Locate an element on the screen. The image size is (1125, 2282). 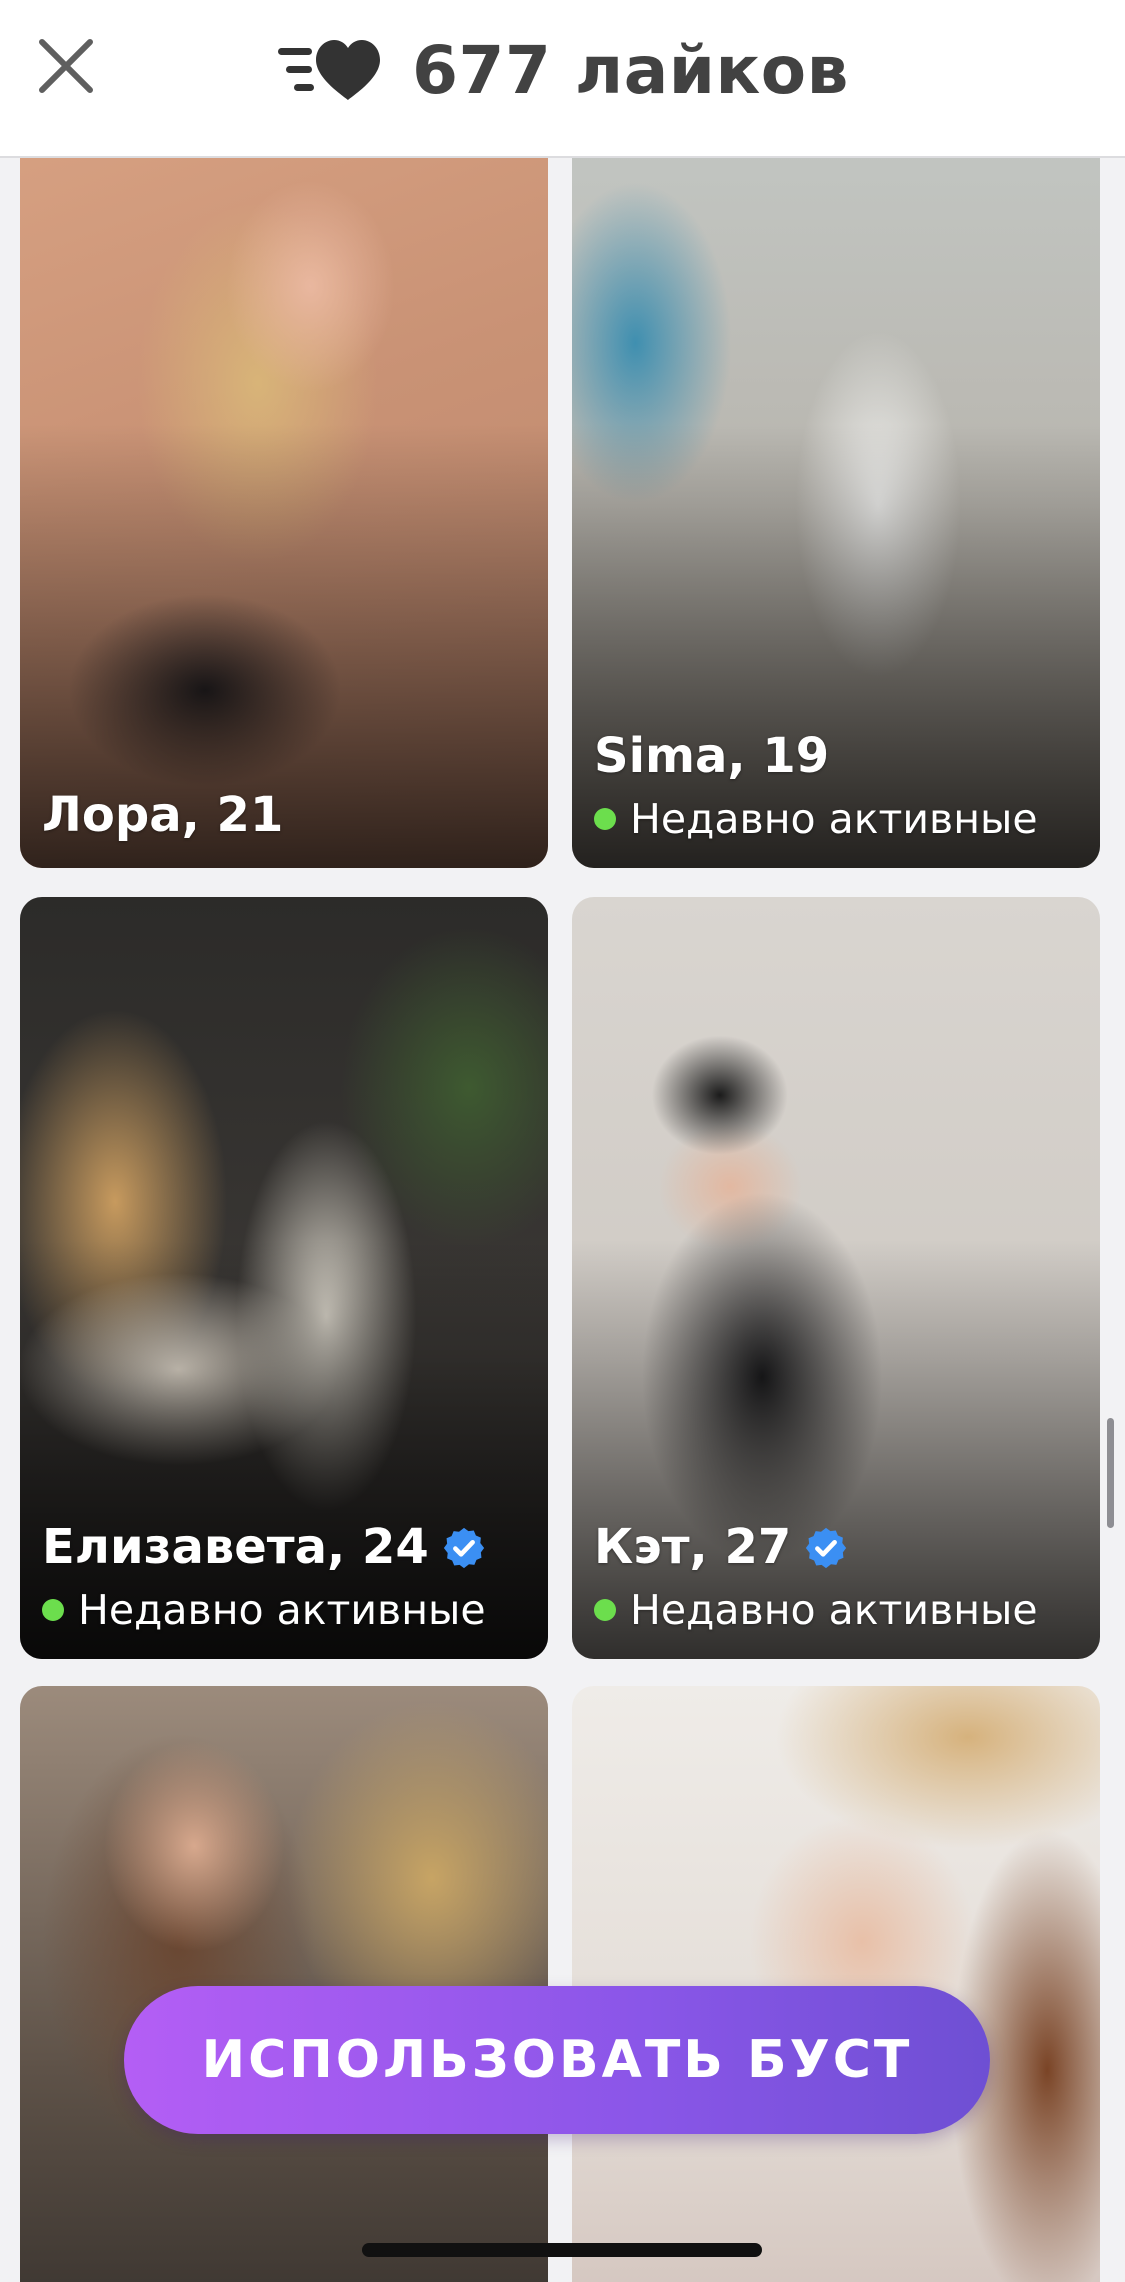
likes-count-header: 677 лайков is located at coordinates (562, 70).